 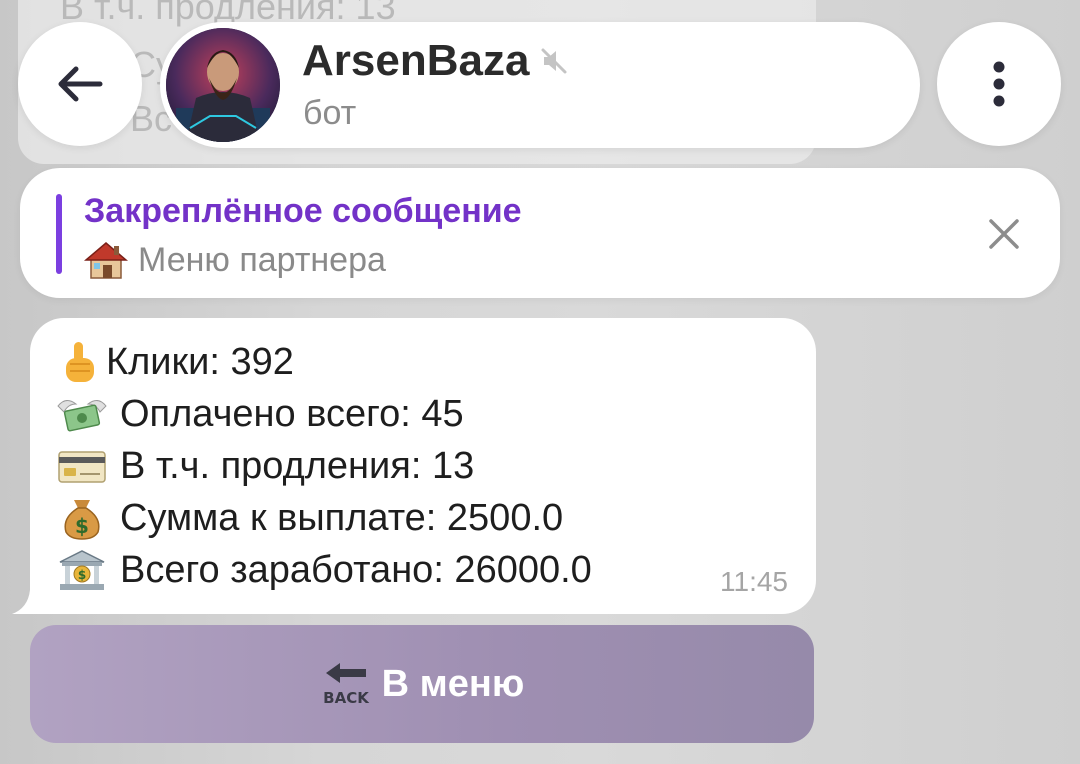 I want to click on bank-icon: $, so click(x=82, y=570).